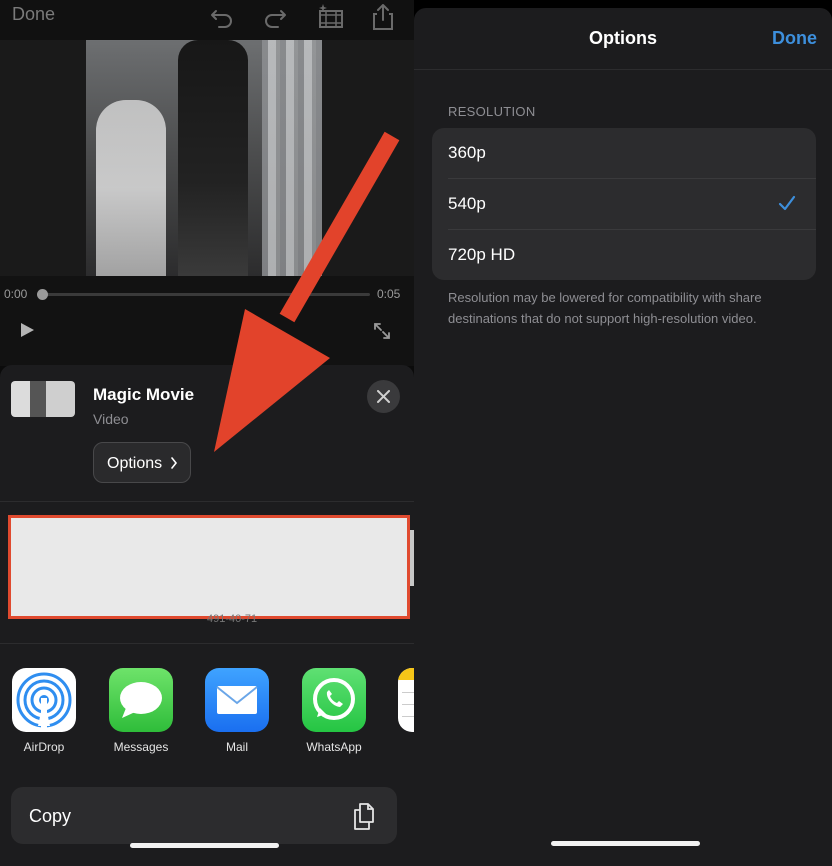 The image size is (832, 866). What do you see at coordinates (492, 111) in the screenshot?
I see `resolution-section-header: RESOLUTION` at bounding box center [492, 111].